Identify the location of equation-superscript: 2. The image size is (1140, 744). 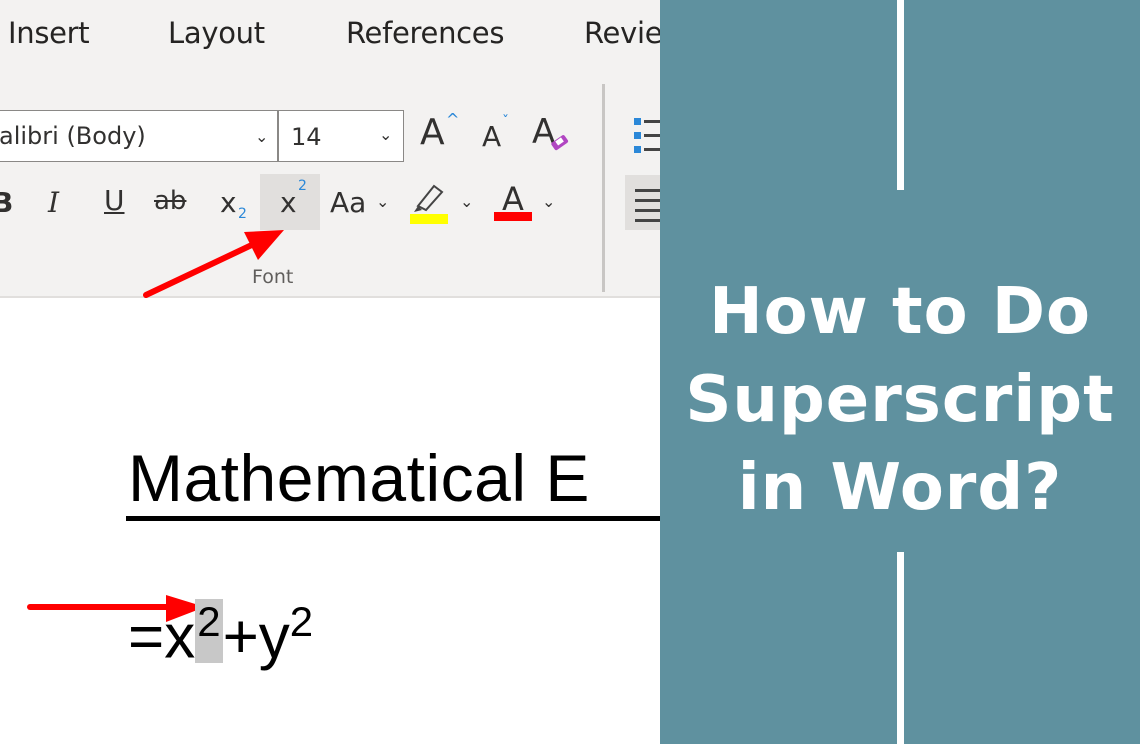
(301, 621).